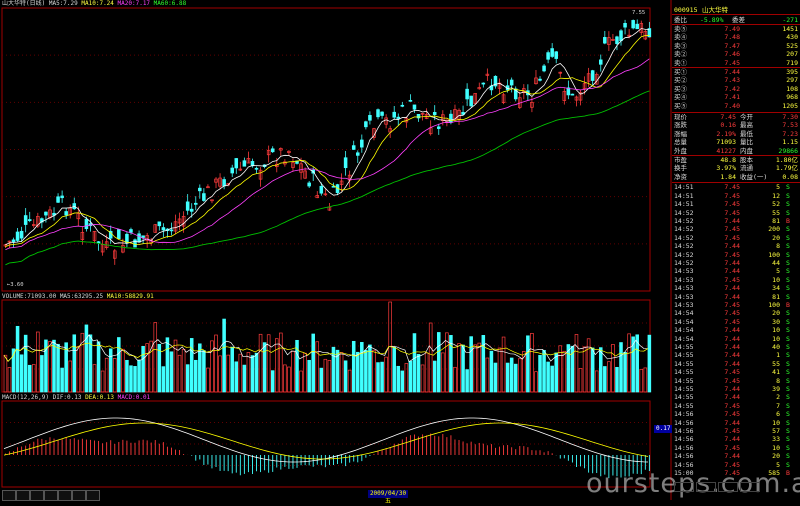  I want to click on tick-row: 14:55 7.45 8 S, so click(736, 381).